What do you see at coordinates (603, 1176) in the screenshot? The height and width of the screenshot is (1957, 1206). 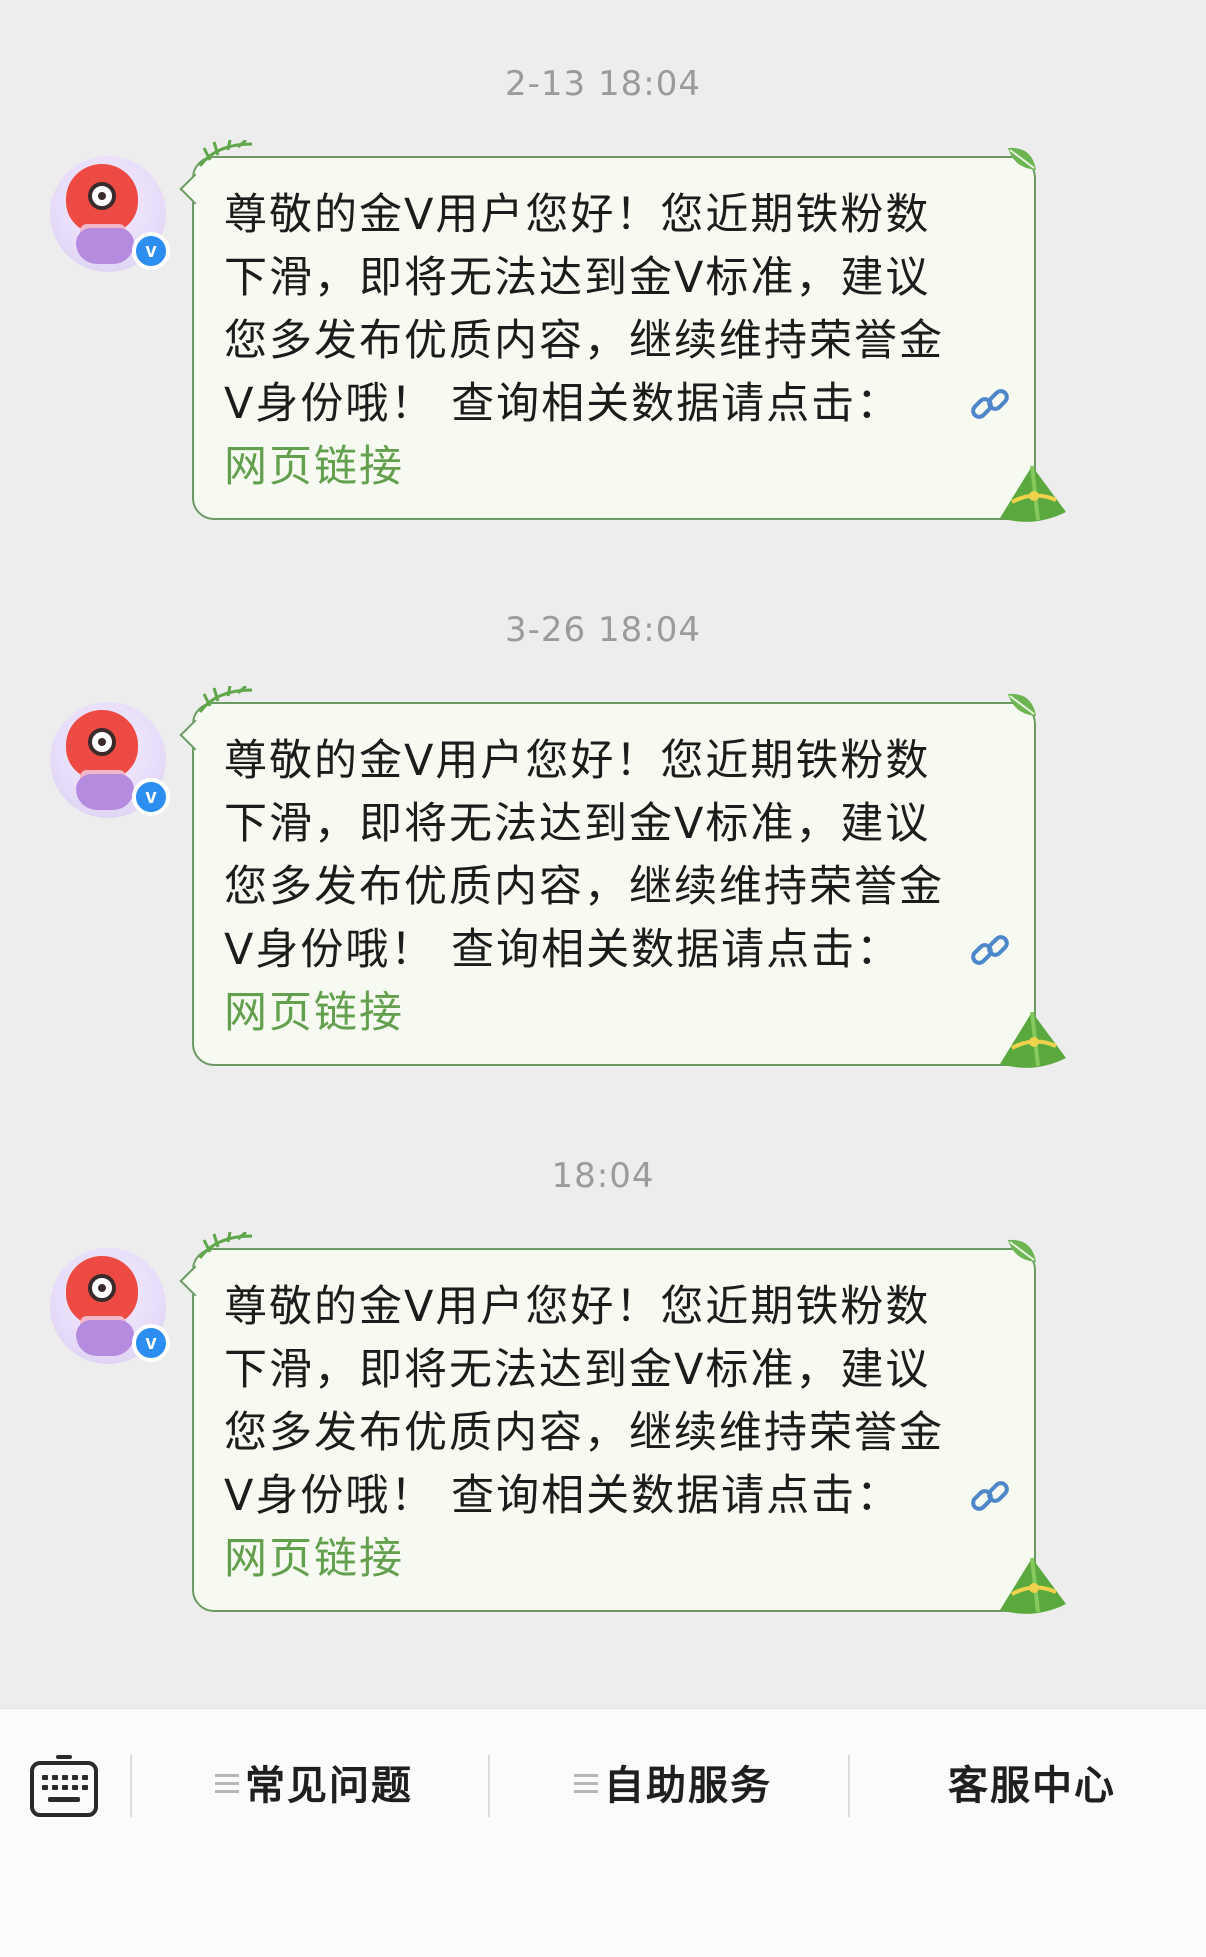 I see `message-timestamp: 18:04` at bounding box center [603, 1176].